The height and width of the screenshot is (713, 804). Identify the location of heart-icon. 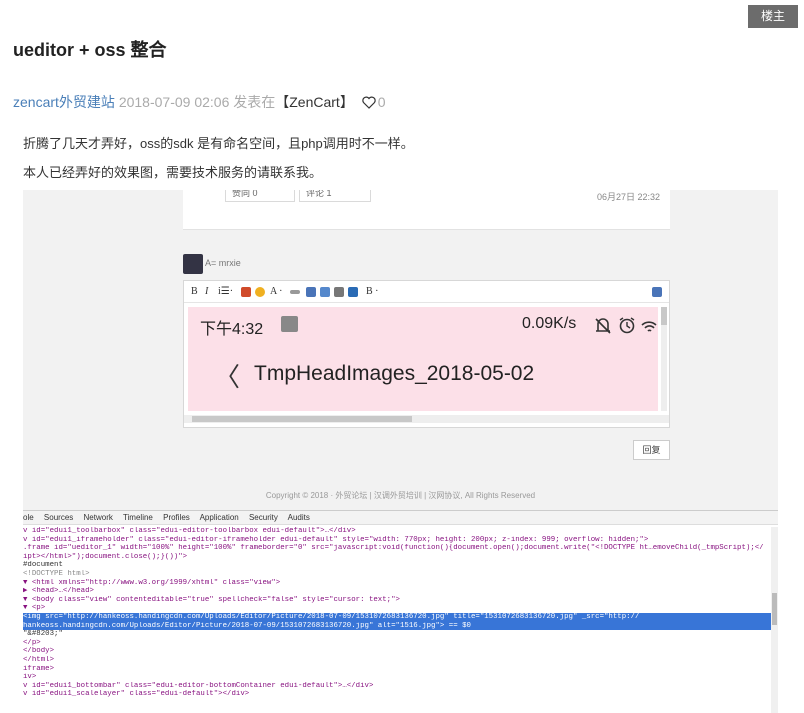
(369, 102).